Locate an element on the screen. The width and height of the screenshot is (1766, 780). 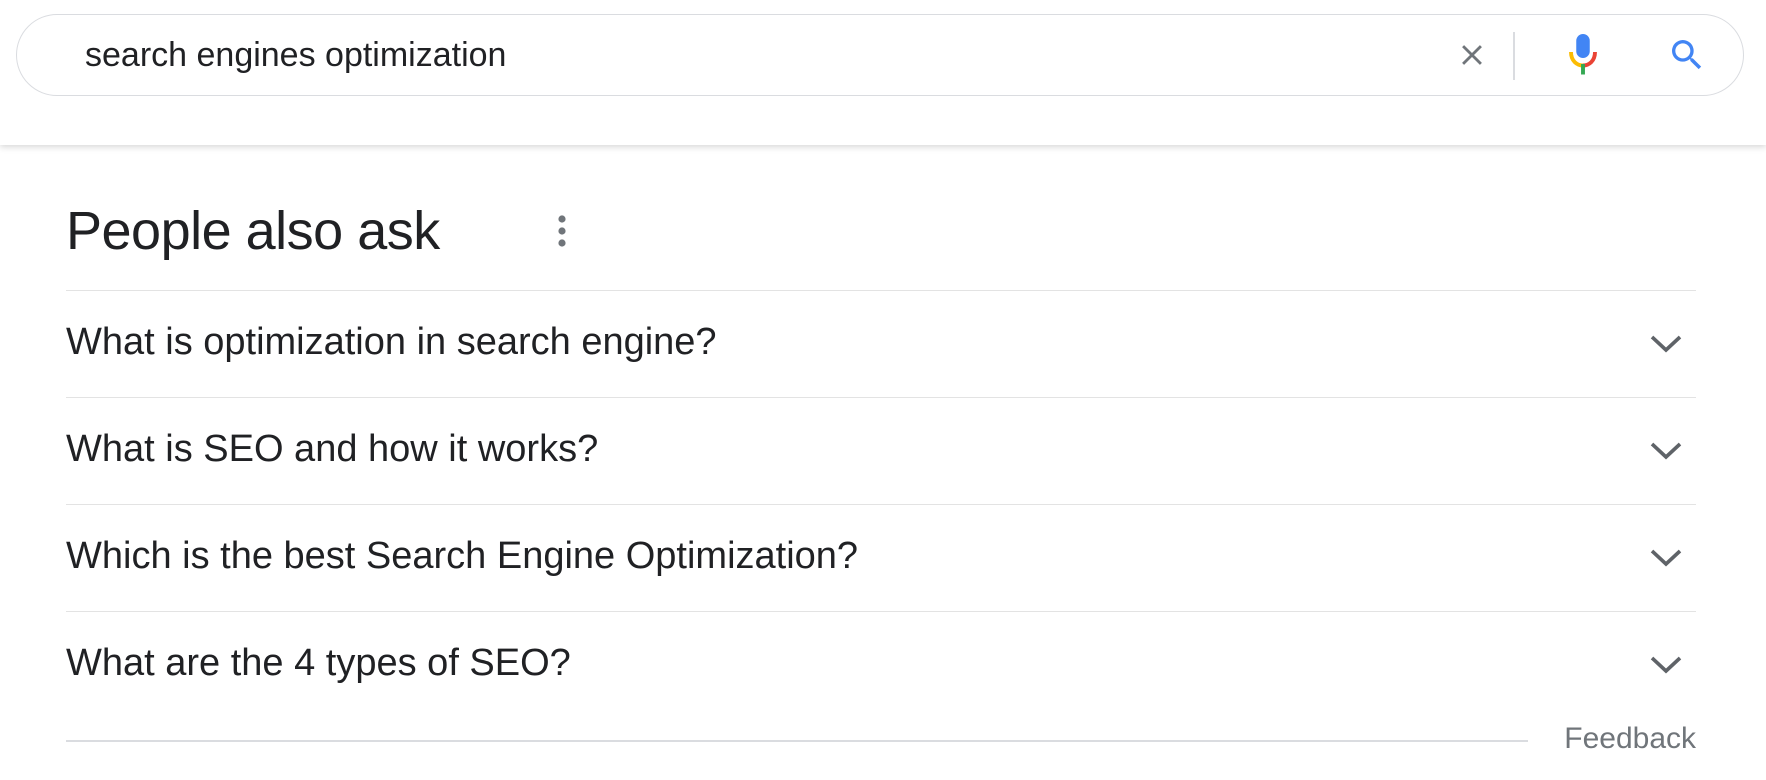
search-box is located at coordinates (880, 55).